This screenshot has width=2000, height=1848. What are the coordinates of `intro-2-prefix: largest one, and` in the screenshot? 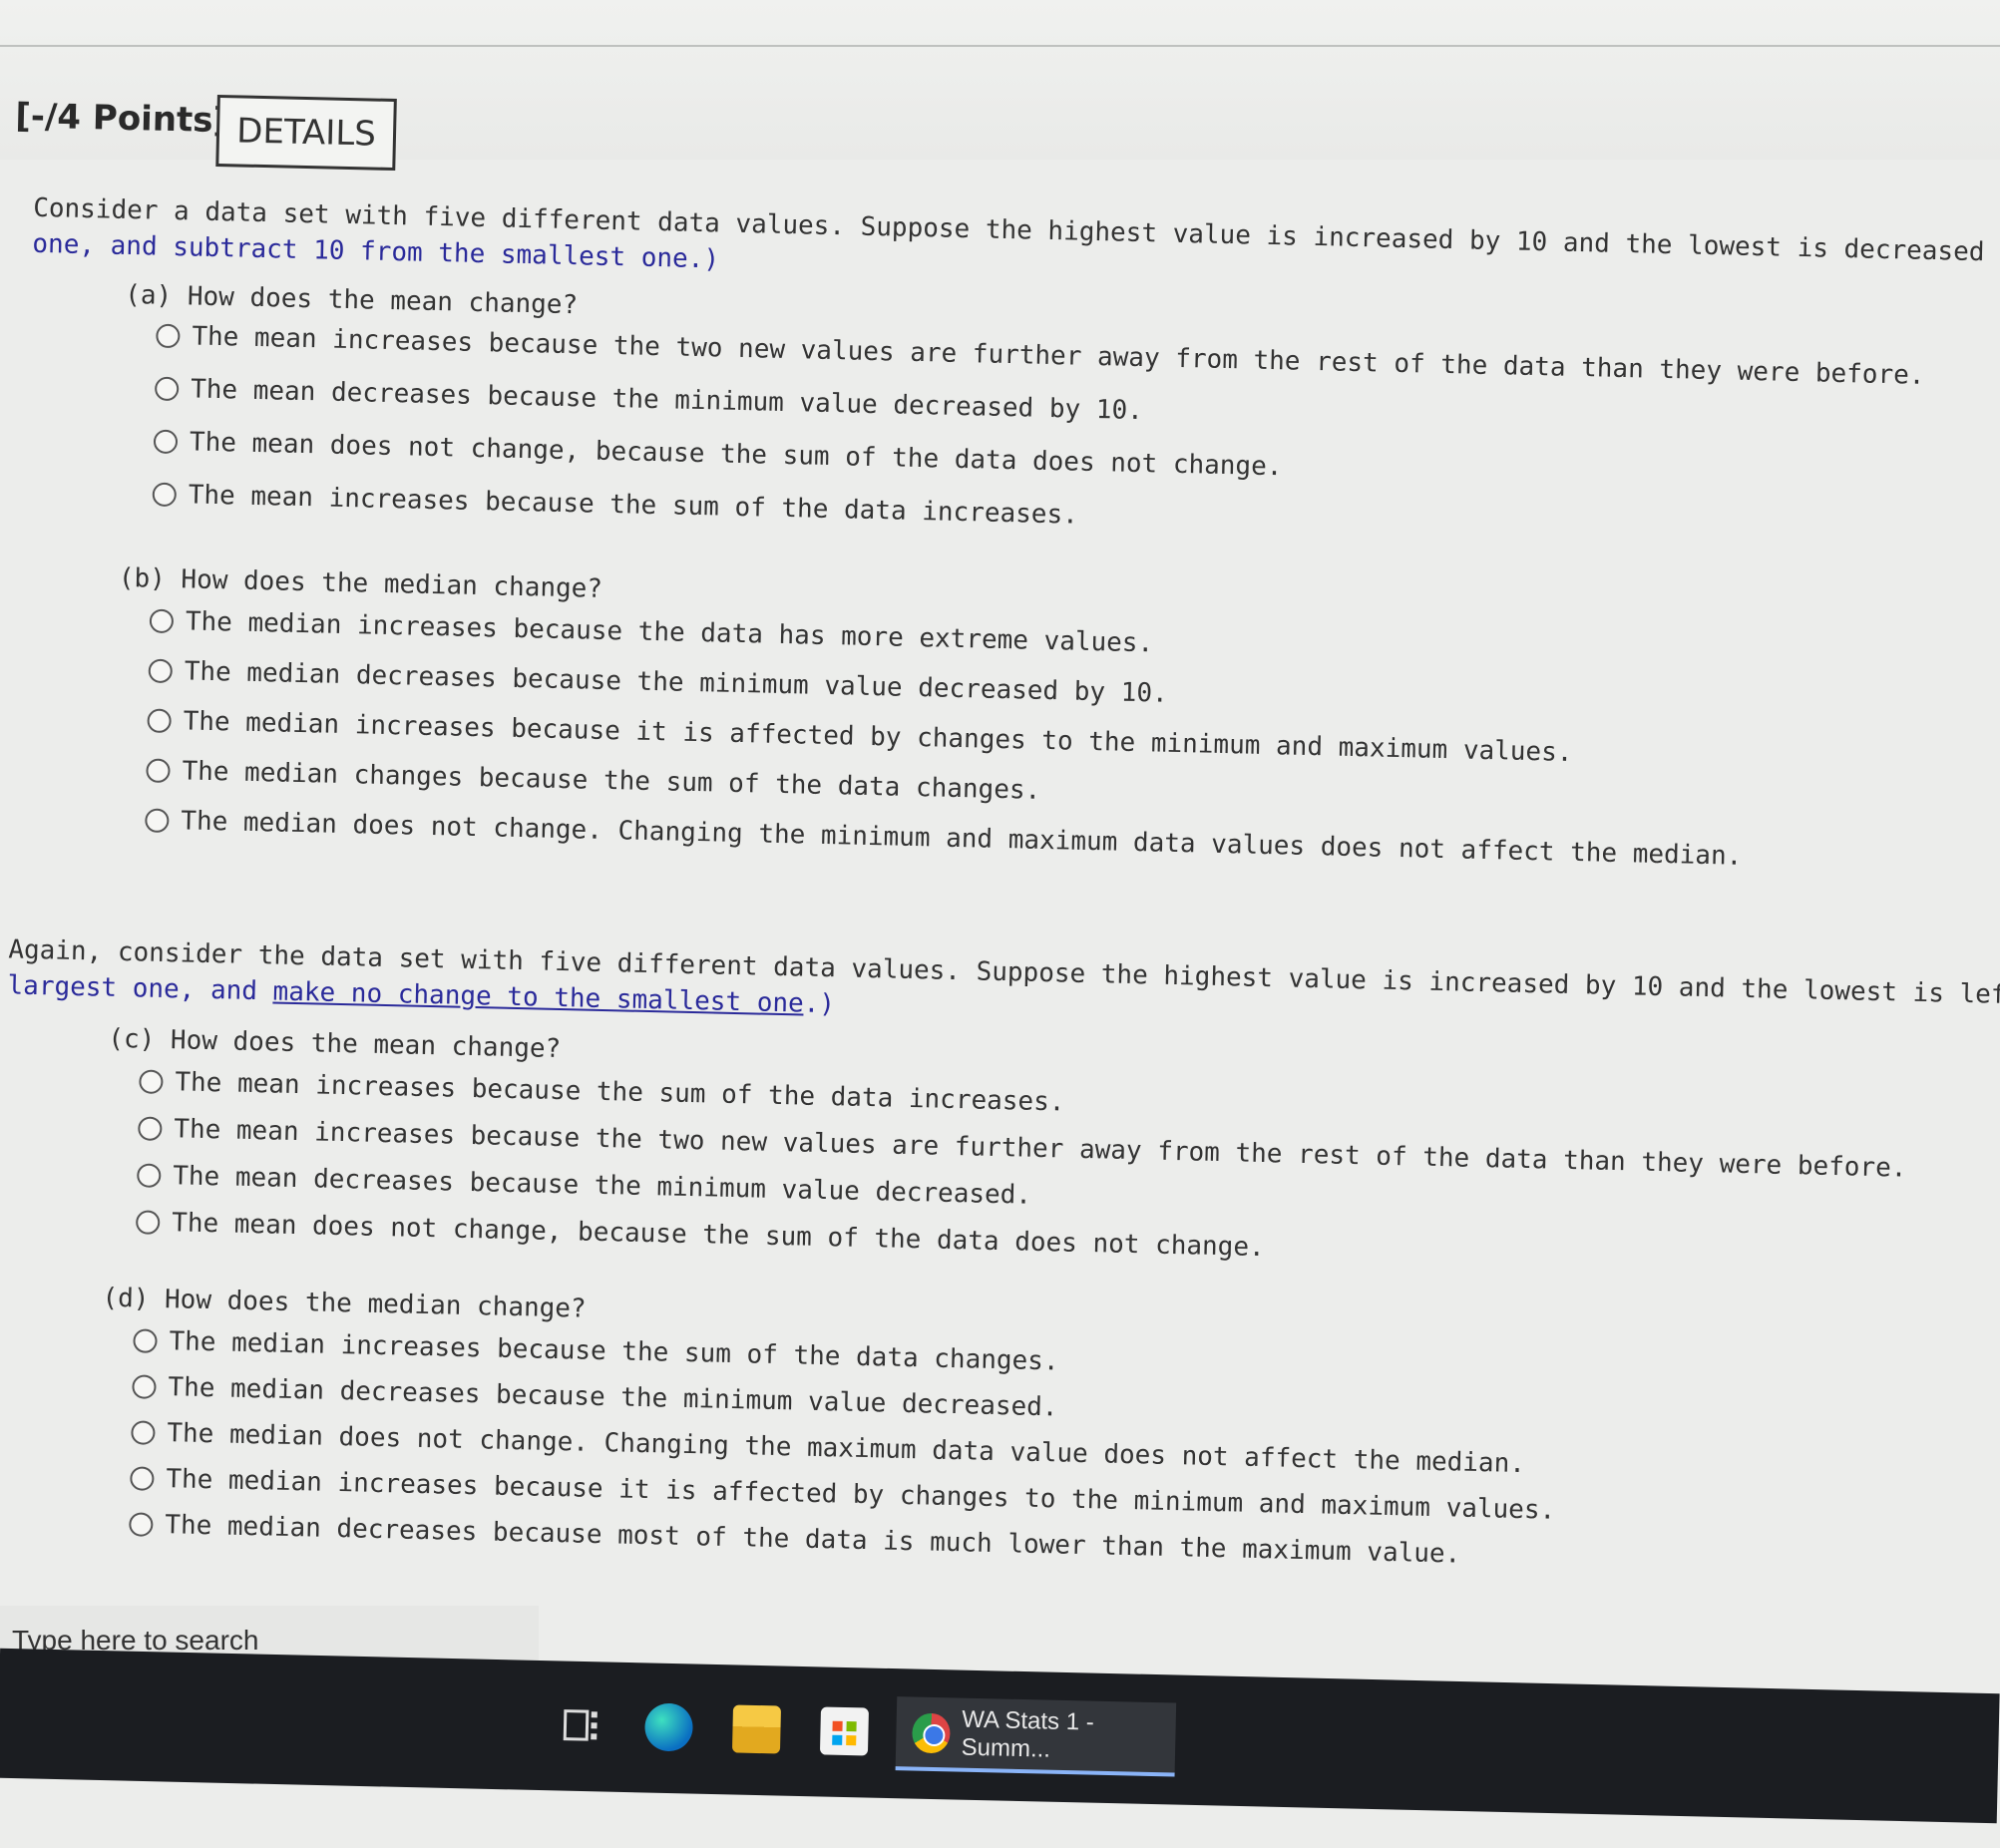 It's located at (140, 988).